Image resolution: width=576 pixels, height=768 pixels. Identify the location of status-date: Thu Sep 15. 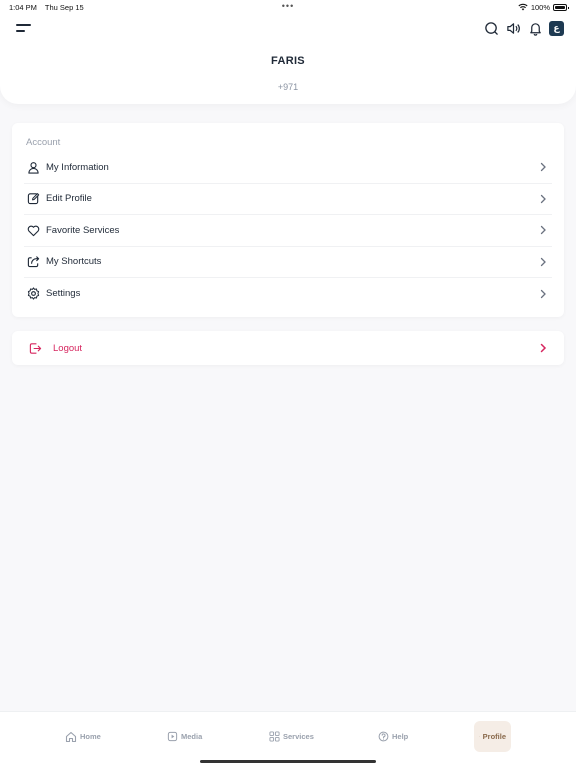
(64, 7).